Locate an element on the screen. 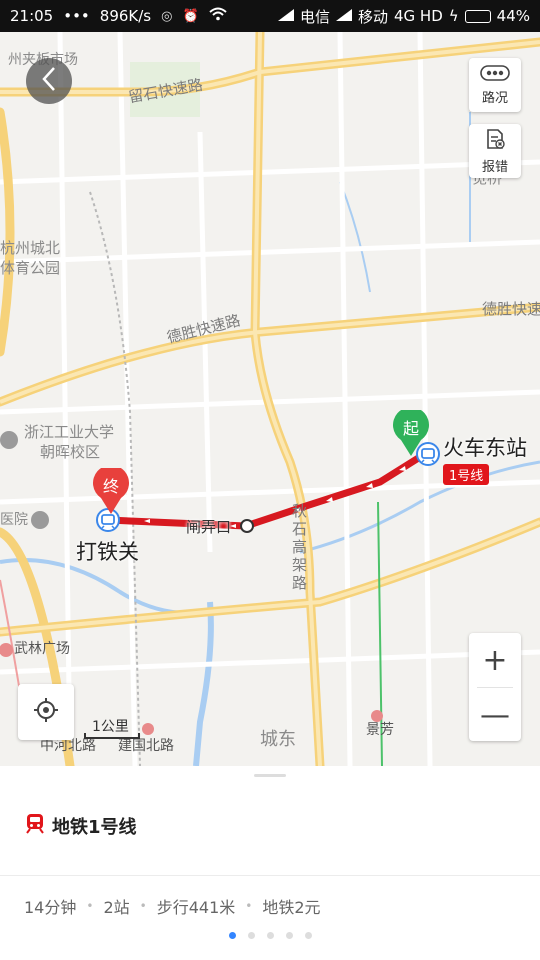  back-button is located at coordinates (49, 81).